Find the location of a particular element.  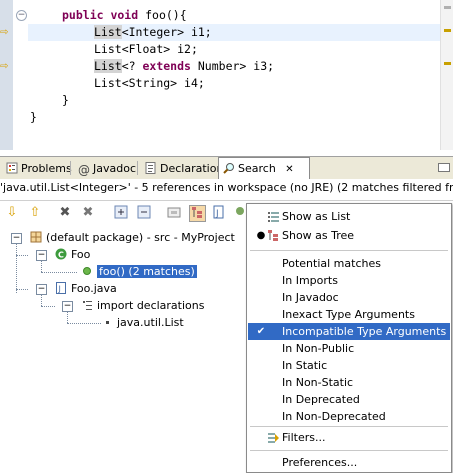

menu-item-incompatible-type-arguments: ✔ Incompatible Type Arguments is located at coordinates (349, 331).